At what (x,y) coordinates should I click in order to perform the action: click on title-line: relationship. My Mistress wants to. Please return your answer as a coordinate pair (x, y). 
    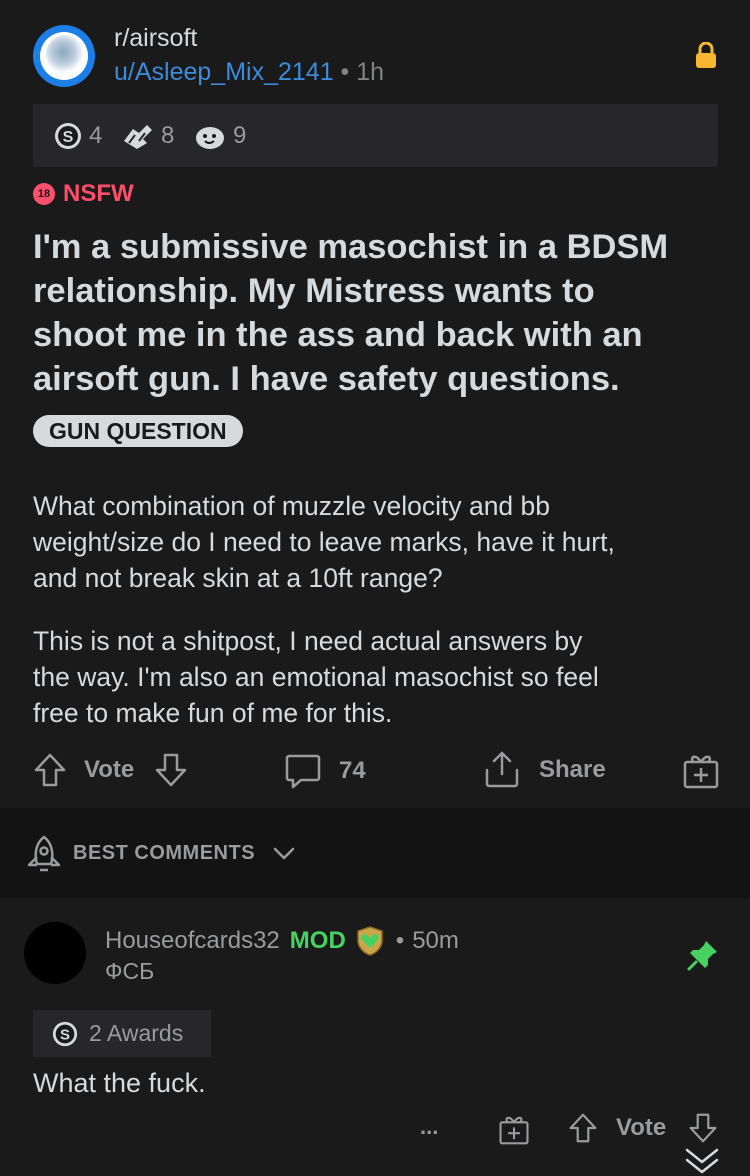
    Looking at the image, I should click on (314, 291).